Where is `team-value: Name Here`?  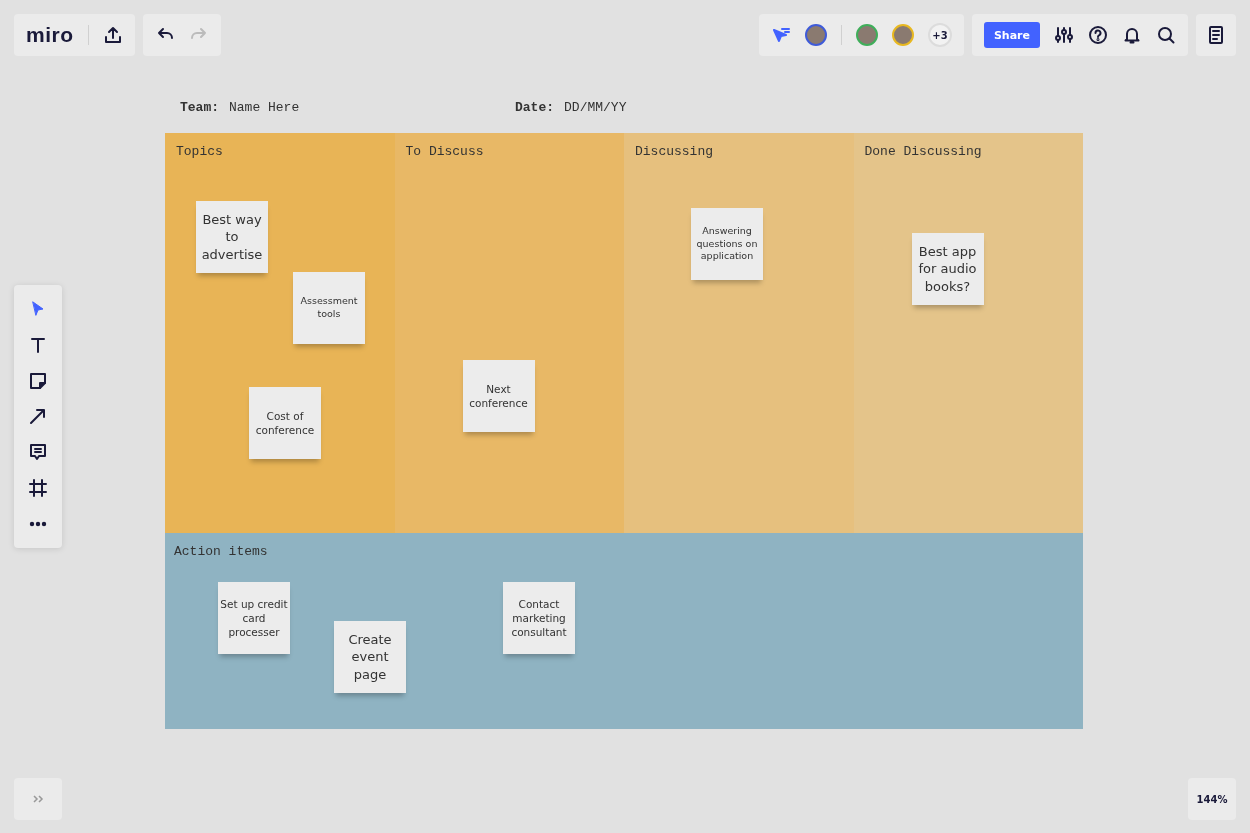 team-value: Name Here is located at coordinates (265, 107).